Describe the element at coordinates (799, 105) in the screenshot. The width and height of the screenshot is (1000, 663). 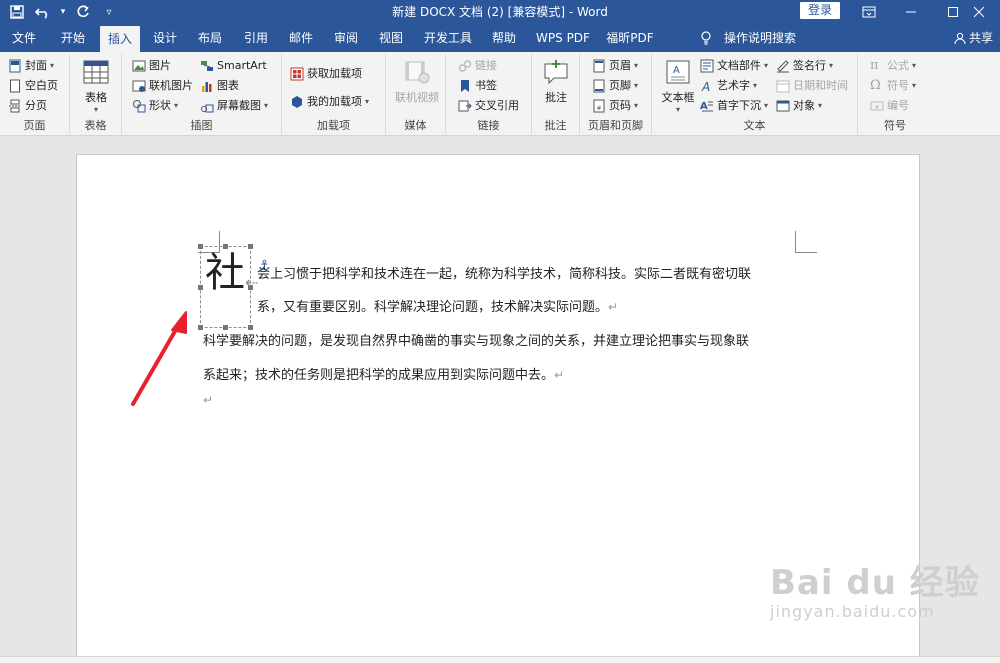
I see `object-button: 对象 ▾` at that location.